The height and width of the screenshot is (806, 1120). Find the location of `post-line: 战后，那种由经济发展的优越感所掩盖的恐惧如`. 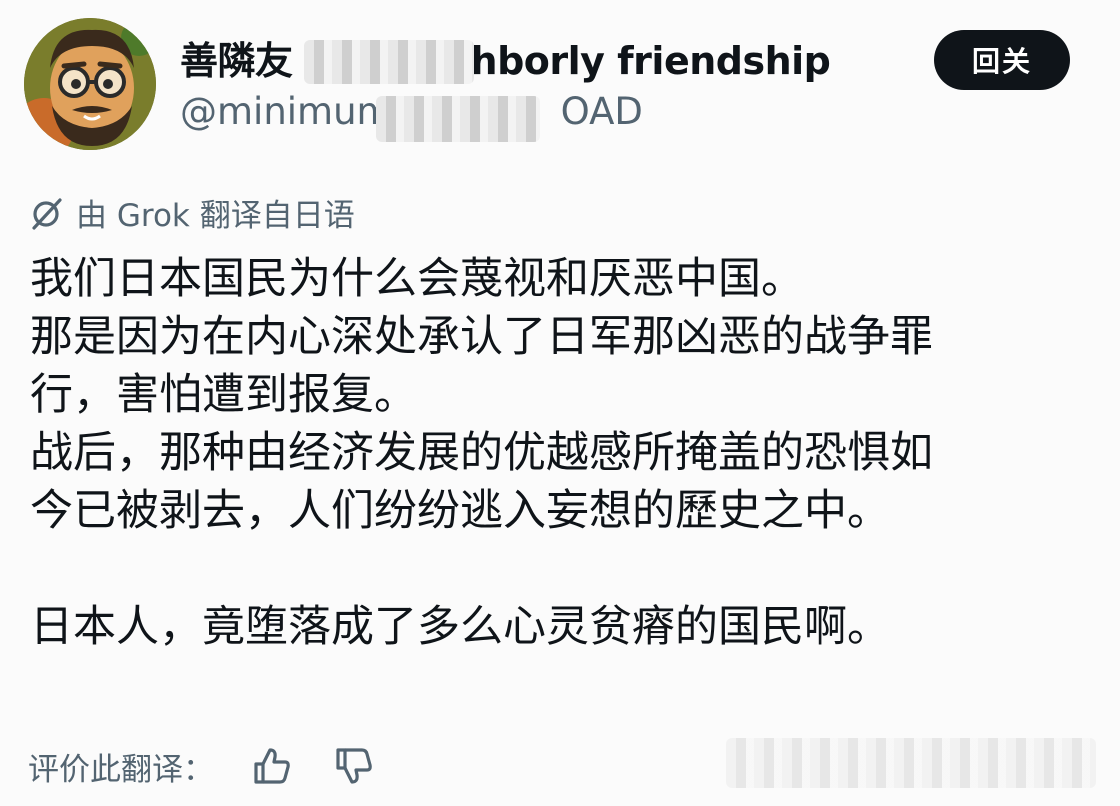

post-line: 战后，那种由经济发展的优越感所掩盖的恐惧如 is located at coordinates (481, 453).